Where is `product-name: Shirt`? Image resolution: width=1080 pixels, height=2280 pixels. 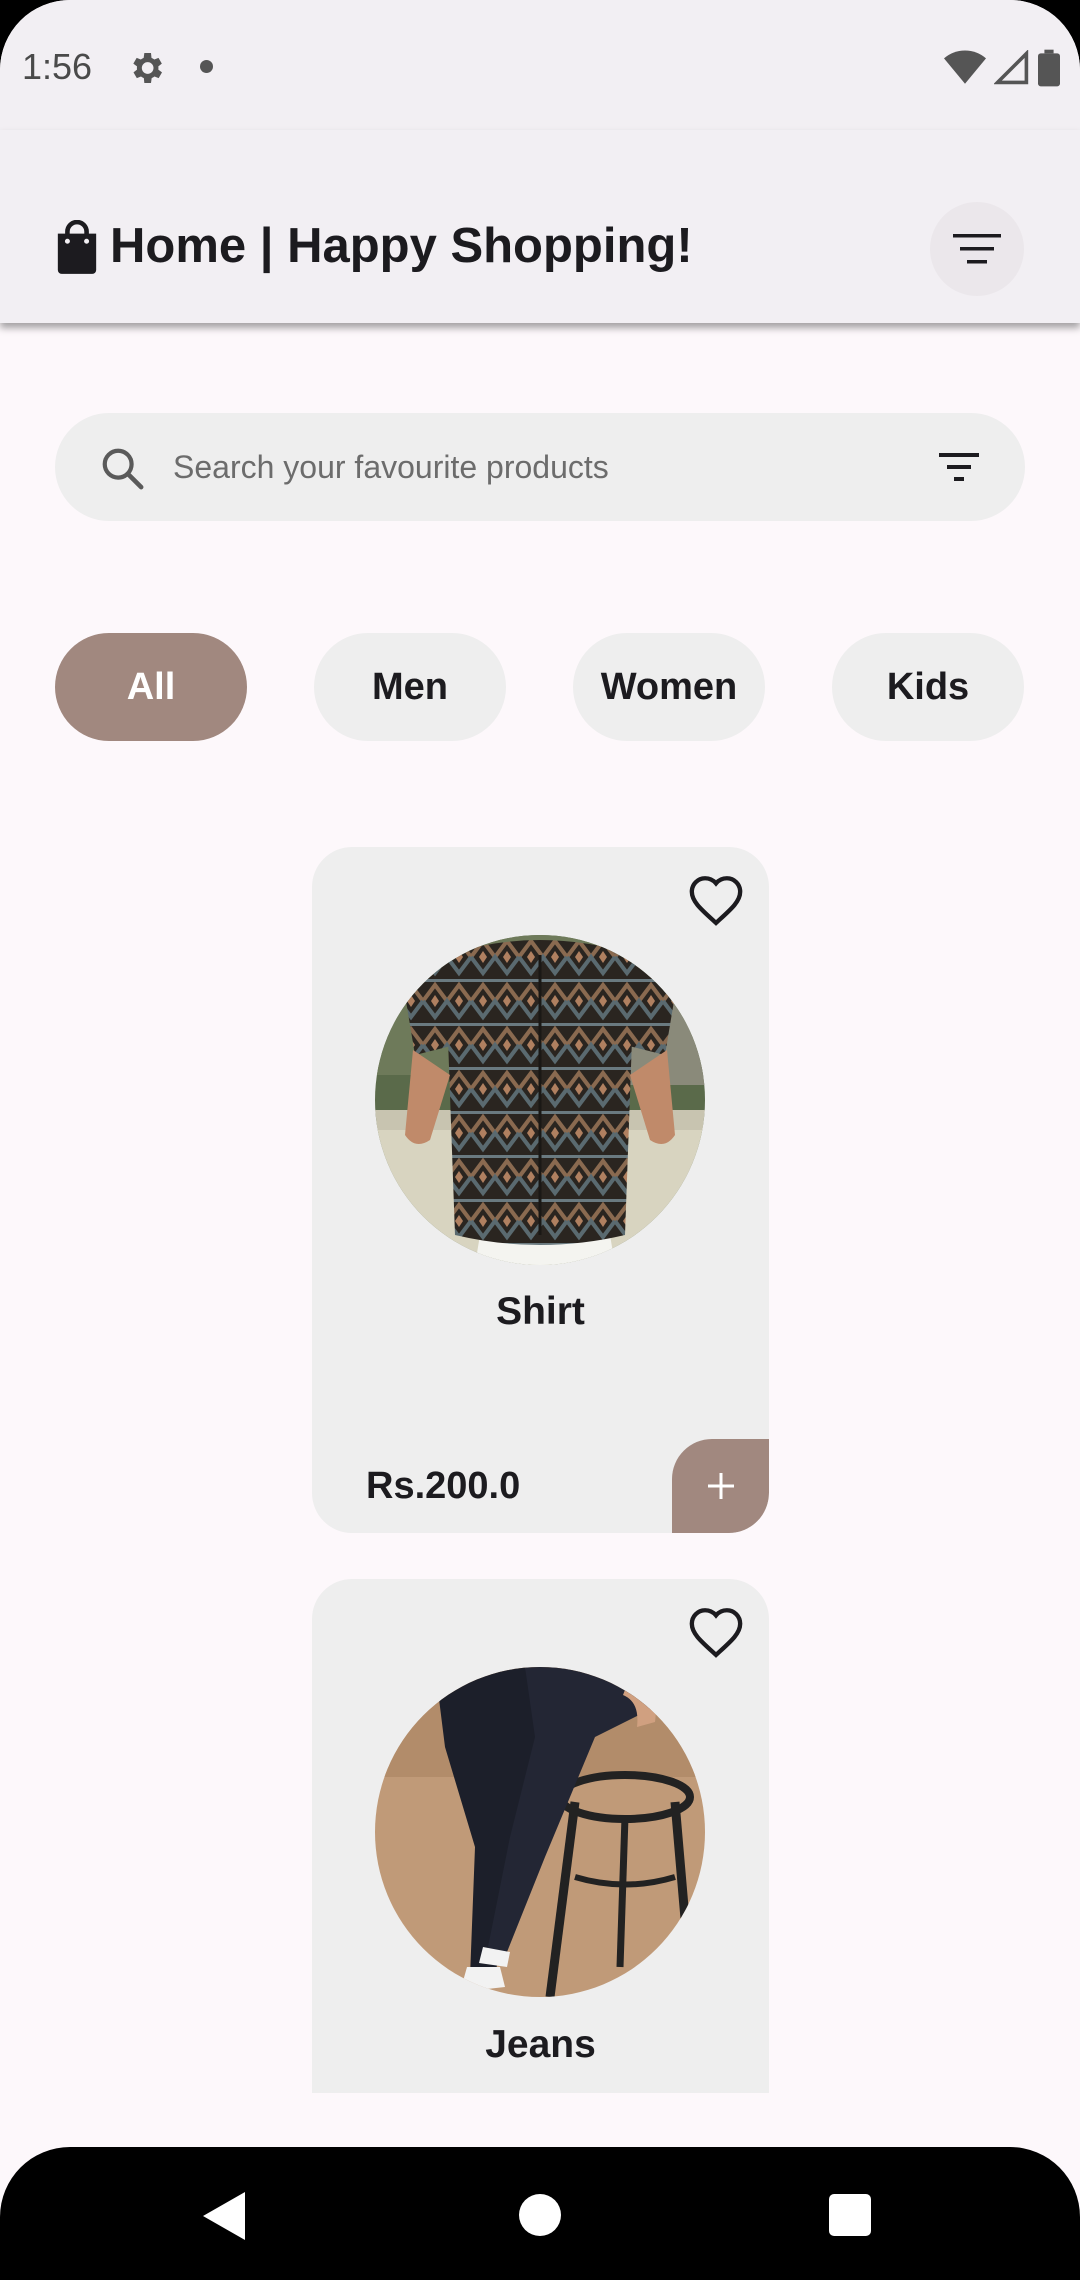
product-name: Shirt is located at coordinates (540, 1311).